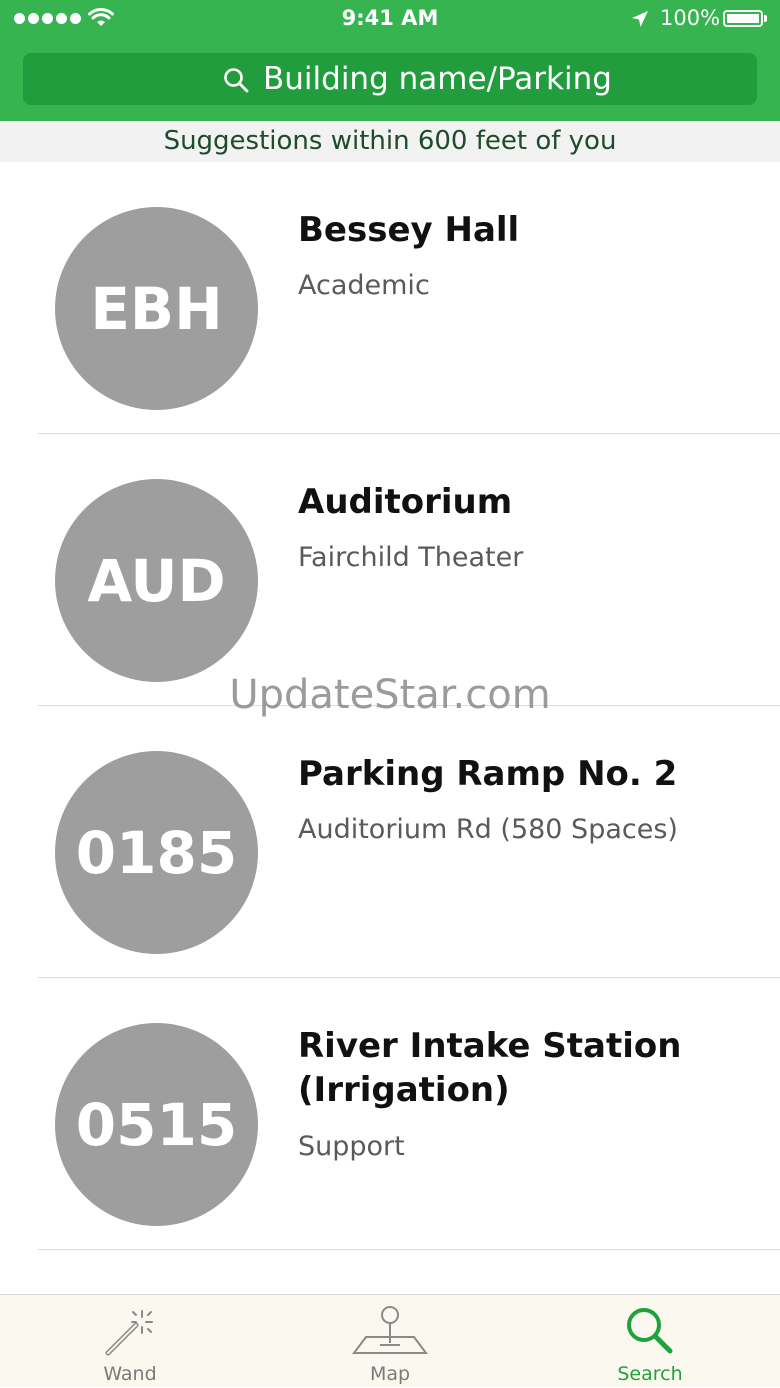 This screenshot has height=1388, width=780. Describe the element at coordinates (488, 829) in the screenshot. I see `building-detail: Auditorium Rd (580 Spaces)` at that location.